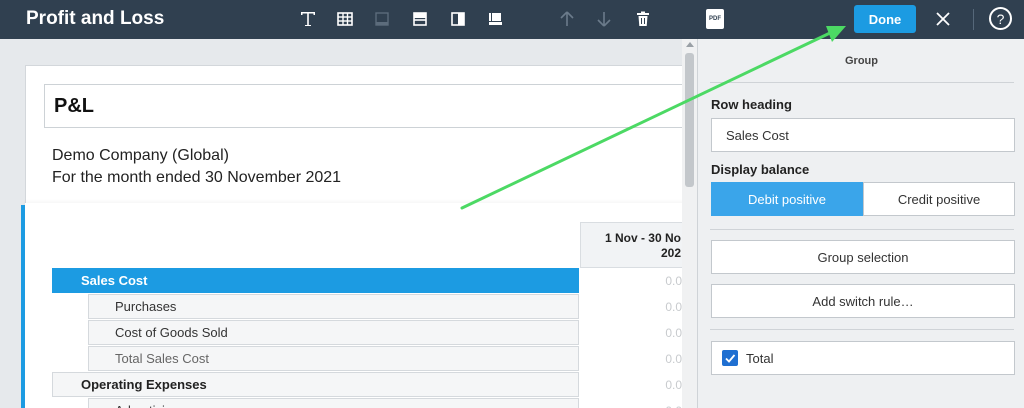  I want to click on help-label: ?, so click(1000, 18).